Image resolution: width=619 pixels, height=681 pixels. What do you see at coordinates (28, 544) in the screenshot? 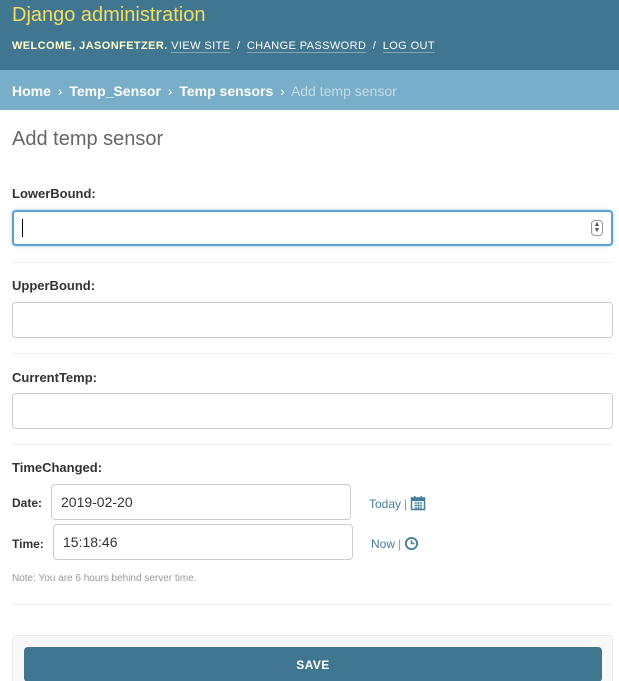
I see `time-label: Time:` at bounding box center [28, 544].